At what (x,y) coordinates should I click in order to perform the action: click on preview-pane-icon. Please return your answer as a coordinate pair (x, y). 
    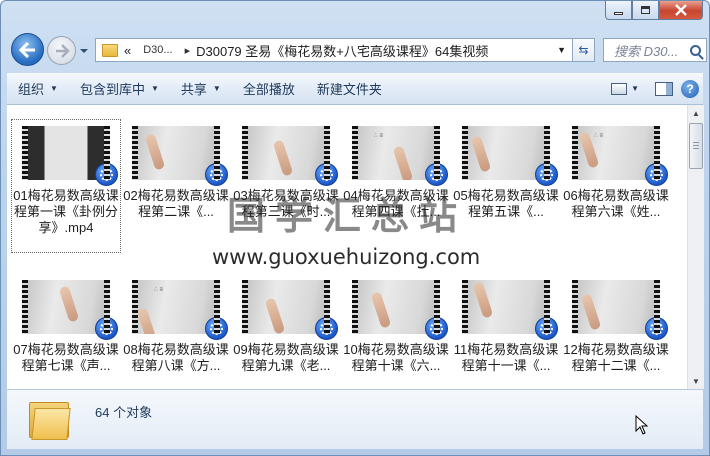
    Looking at the image, I should click on (664, 88).